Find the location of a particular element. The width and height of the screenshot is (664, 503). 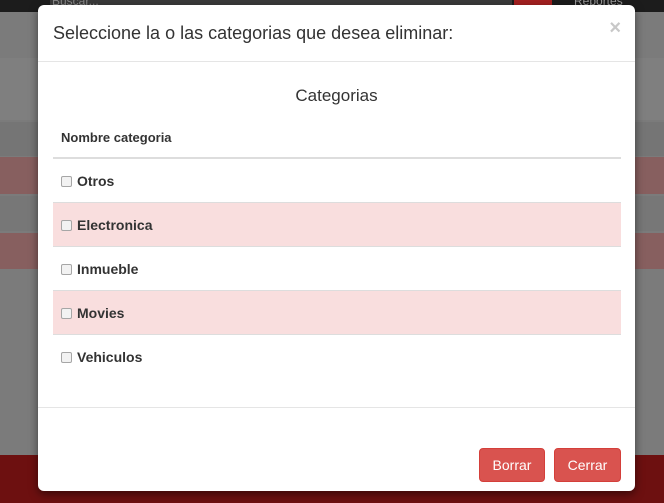

table-row: Movies is located at coordinates (337, 312).